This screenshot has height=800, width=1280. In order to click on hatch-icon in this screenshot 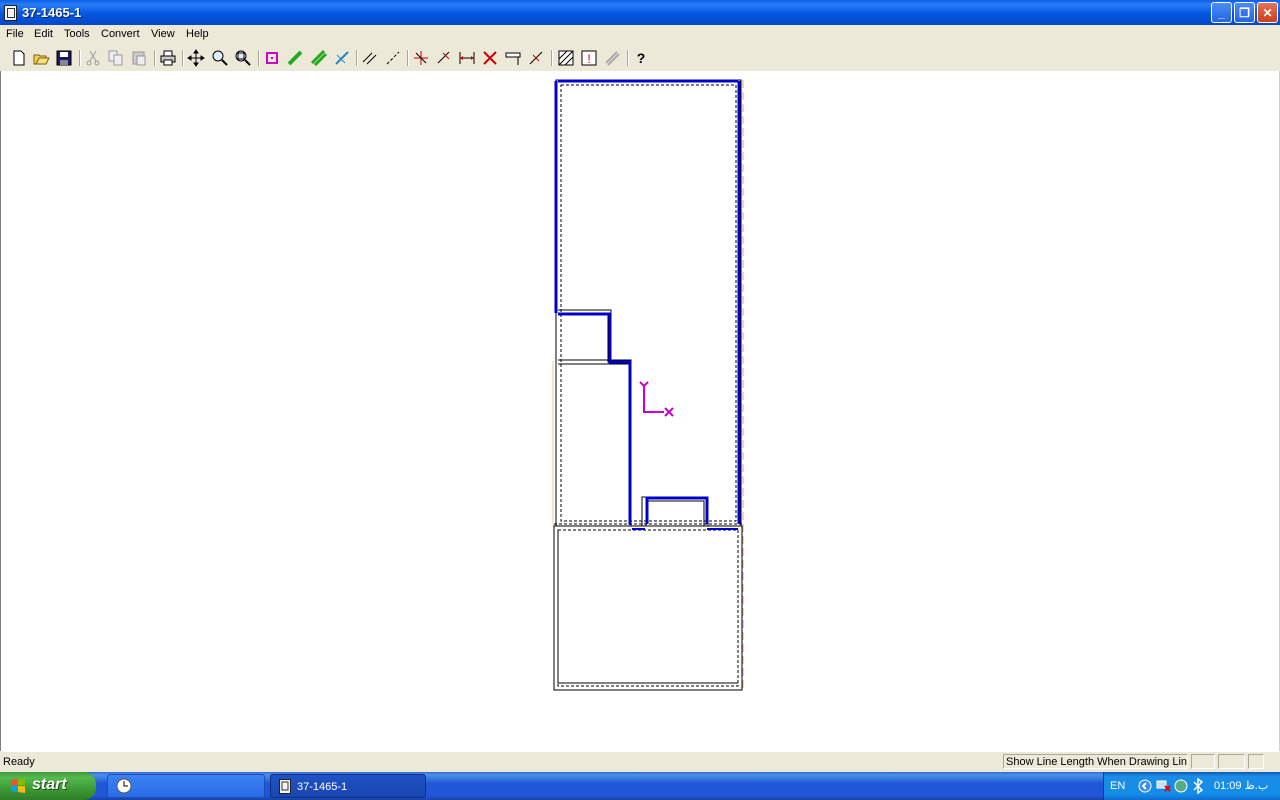, I will do `click(566, 58)`.